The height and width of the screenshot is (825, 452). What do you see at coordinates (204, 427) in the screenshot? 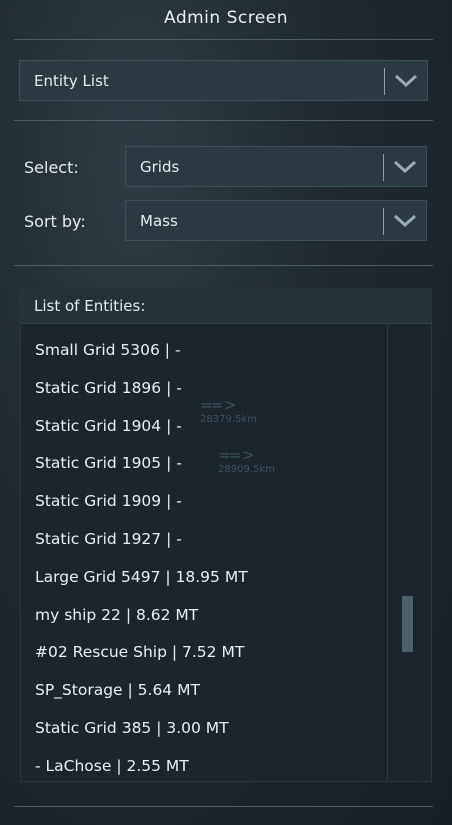
I see `list-item: Static Grid 1904 | -` at bounding box center [204, 427].